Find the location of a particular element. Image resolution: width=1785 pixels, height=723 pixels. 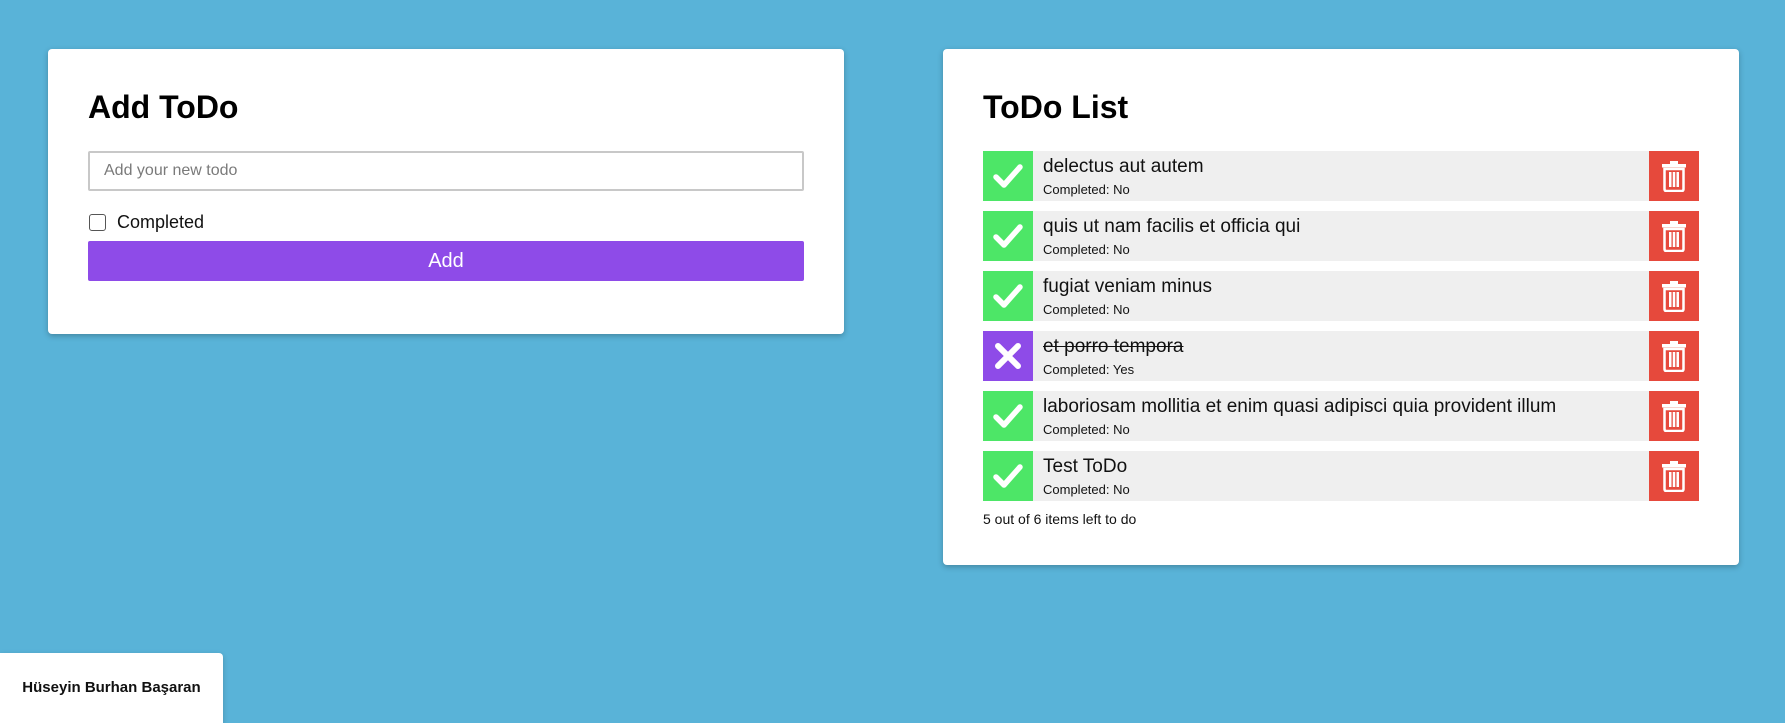

author-badge: Hüseyin Burhan Başaran is located at coordinates (111, 688).